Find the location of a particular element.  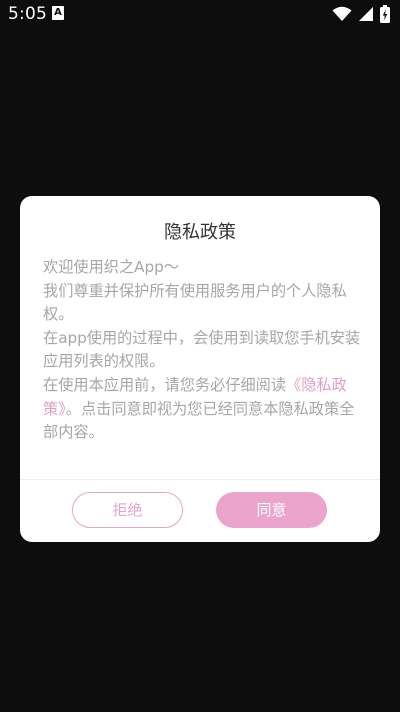

paragraph-app-permission: 在app使用的过程中，会使用到读取您手机安装应用列表的权限。 is located at coordinates (202, 349).